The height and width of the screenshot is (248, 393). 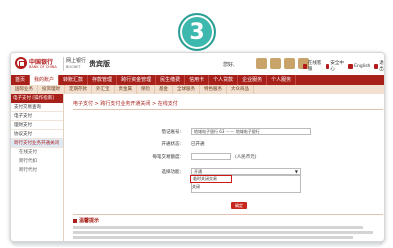 I want to click on subnav-item: 投资理财, so click(x=51, y=89).